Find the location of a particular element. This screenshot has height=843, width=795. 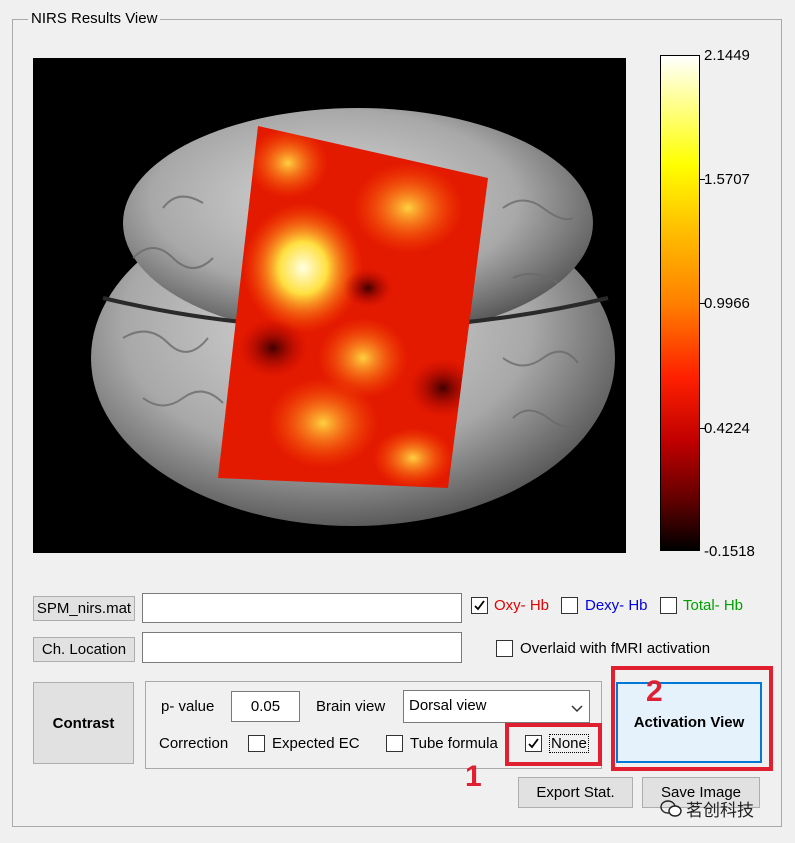

brain-view-select: Dorsal view is located at coordinates (496, 706).